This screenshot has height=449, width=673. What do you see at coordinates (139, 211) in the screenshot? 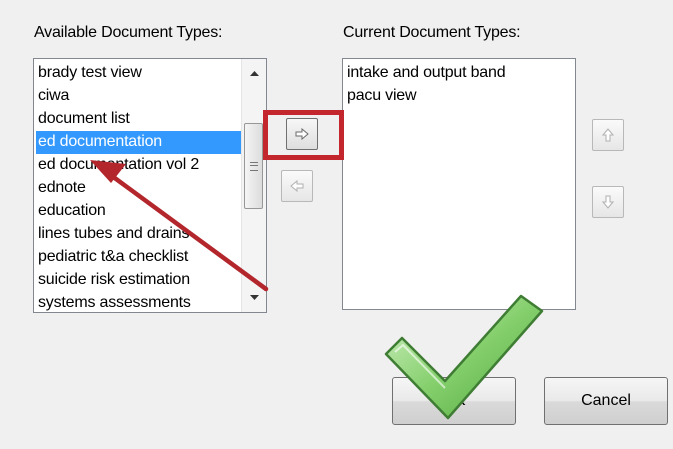
I see `list-item: education` at bounding box center [139, 211].